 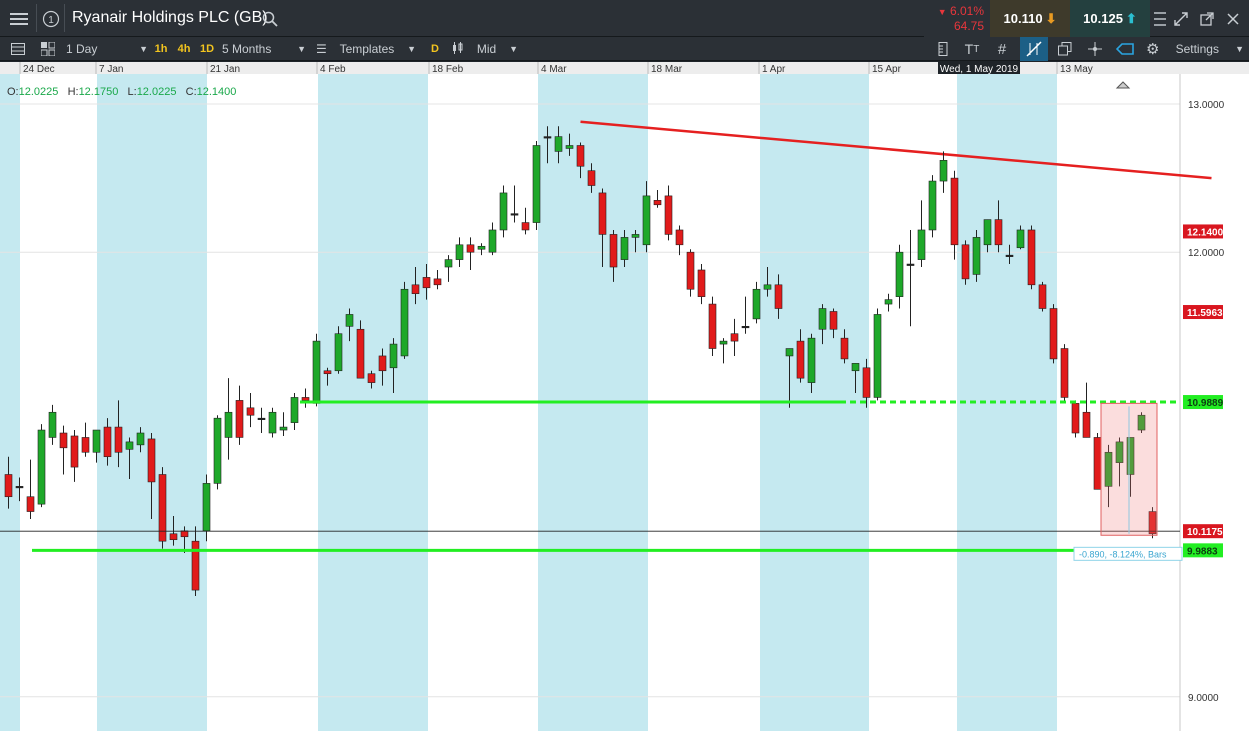 I want to click on range-select: 5 Months ▼, so click(x=264, y=49).